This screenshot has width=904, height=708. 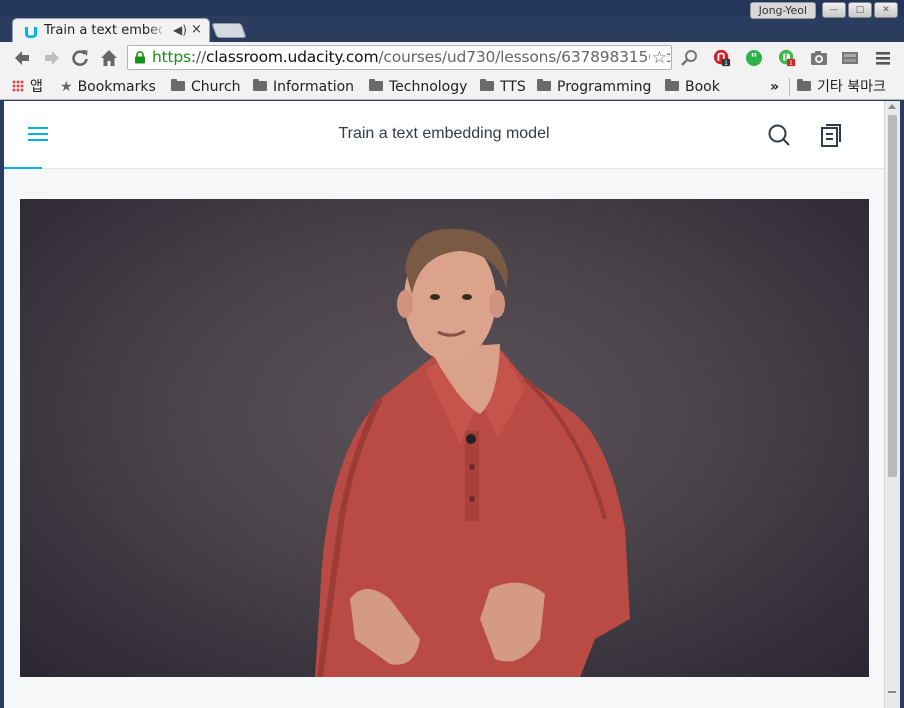 What do you see at coordinates (692, 87) in the screenshot?
I see `bookmark-folder-book: Book` at bounding box center [692, 87].